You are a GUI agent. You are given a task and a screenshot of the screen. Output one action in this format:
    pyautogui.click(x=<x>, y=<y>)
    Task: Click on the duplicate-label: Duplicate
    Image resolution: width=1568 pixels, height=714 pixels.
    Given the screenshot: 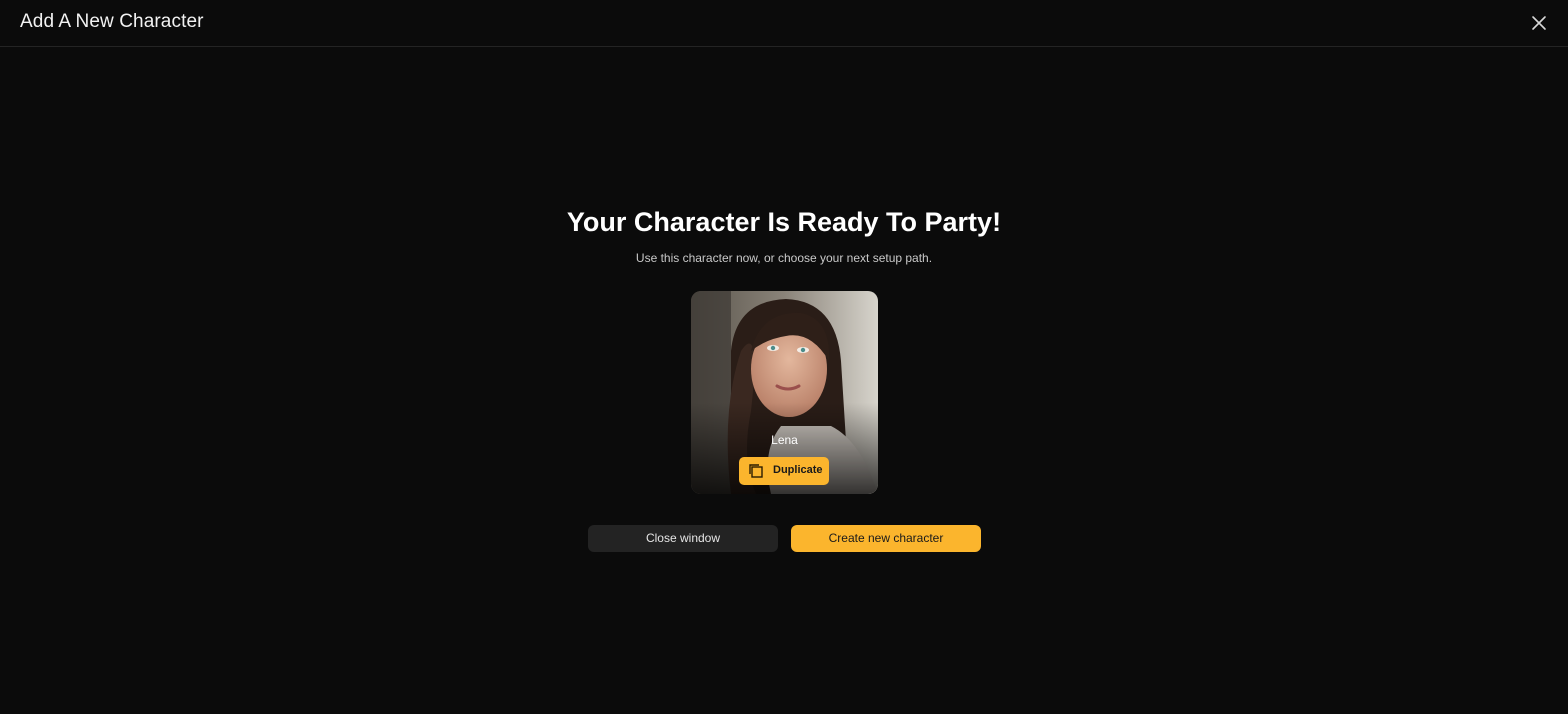 What is the action you would take?
    pyautogui.click(x=798, y=470)
    